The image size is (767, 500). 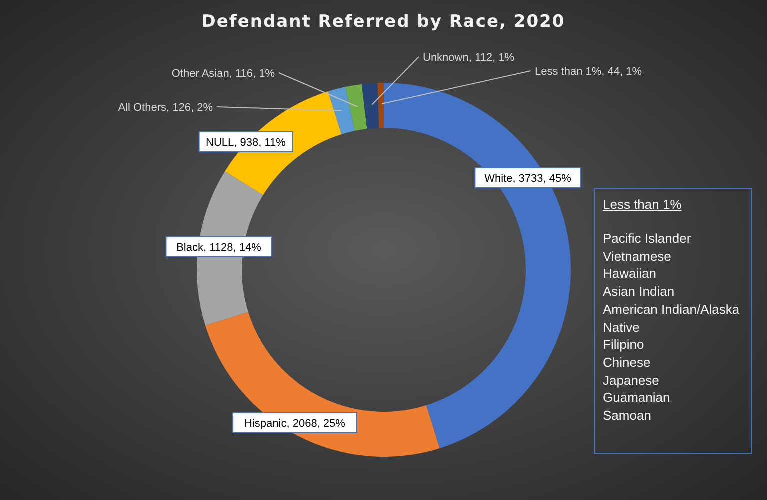 What do you see at coordinates (647, 239) in the screenshot?
I see `note-item: Pacific Islander` at bounding box center [647, 239].